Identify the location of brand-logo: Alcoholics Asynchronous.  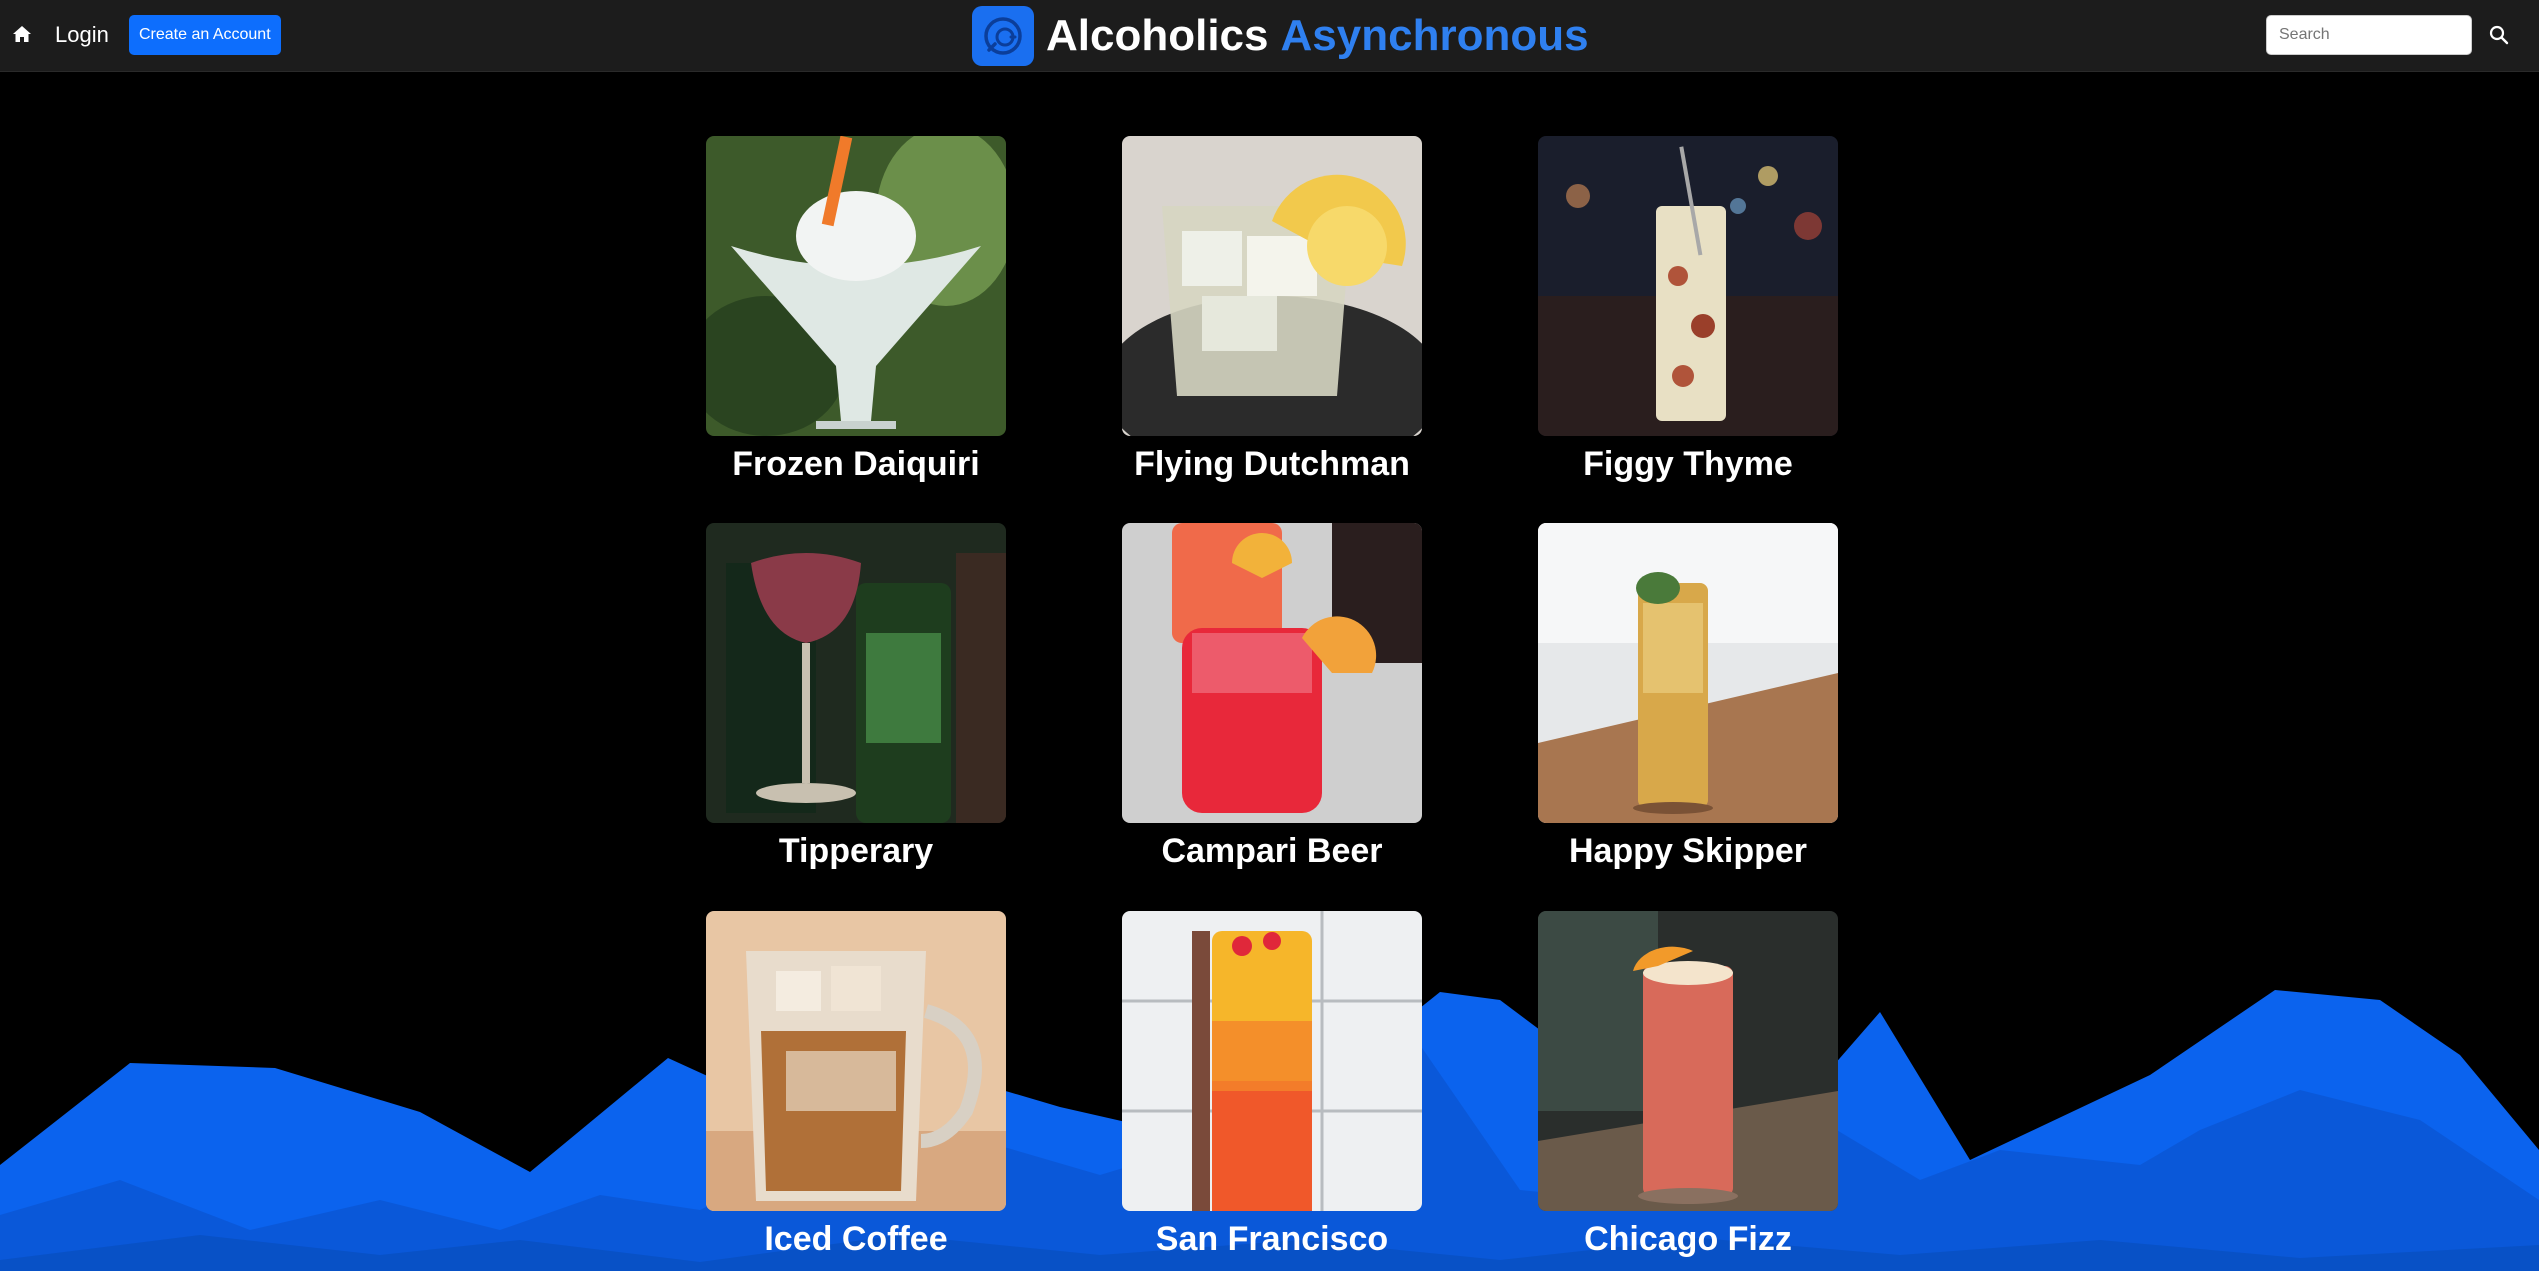
(1280, 36).